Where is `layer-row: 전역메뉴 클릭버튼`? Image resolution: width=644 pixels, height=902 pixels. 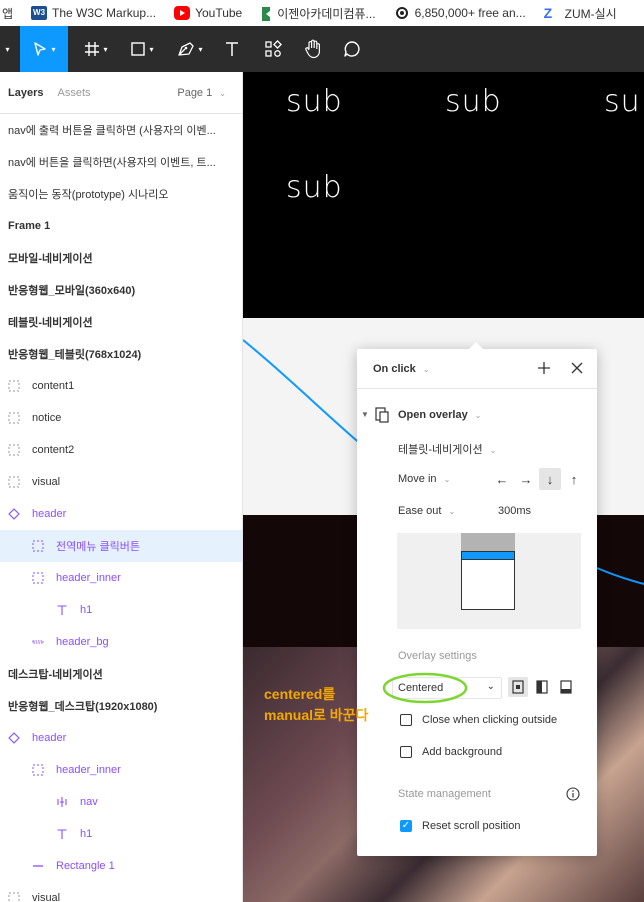 layer-row: 전역메뉴 클릭버튼 is located at coordinates (121, 546).